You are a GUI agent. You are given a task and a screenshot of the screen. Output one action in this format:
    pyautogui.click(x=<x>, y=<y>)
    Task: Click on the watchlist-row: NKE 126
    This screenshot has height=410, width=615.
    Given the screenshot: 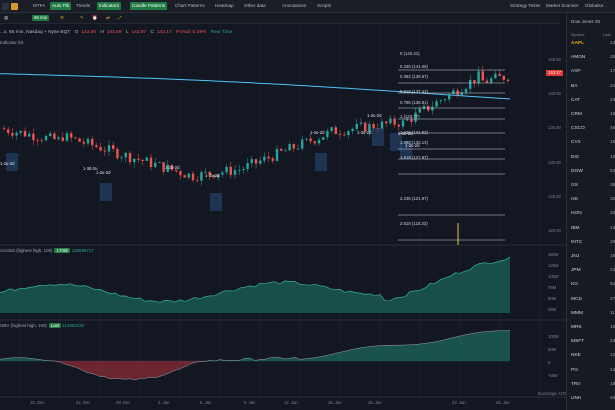 What is the action you would take?
    pyautogui.click(x=593, y=356)
    